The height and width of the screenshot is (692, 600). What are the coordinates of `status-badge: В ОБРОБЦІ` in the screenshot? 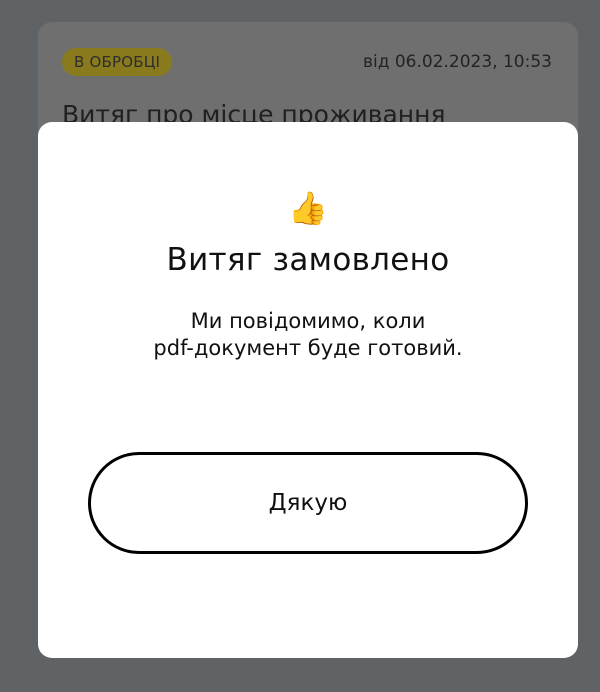 It's located at (117, 62).